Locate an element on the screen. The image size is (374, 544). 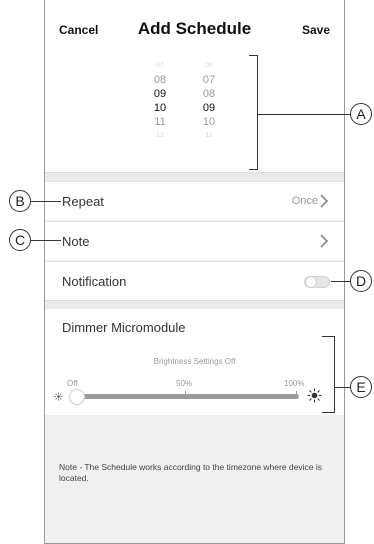
hour-option: 07 is located at coordinates (160, 66).